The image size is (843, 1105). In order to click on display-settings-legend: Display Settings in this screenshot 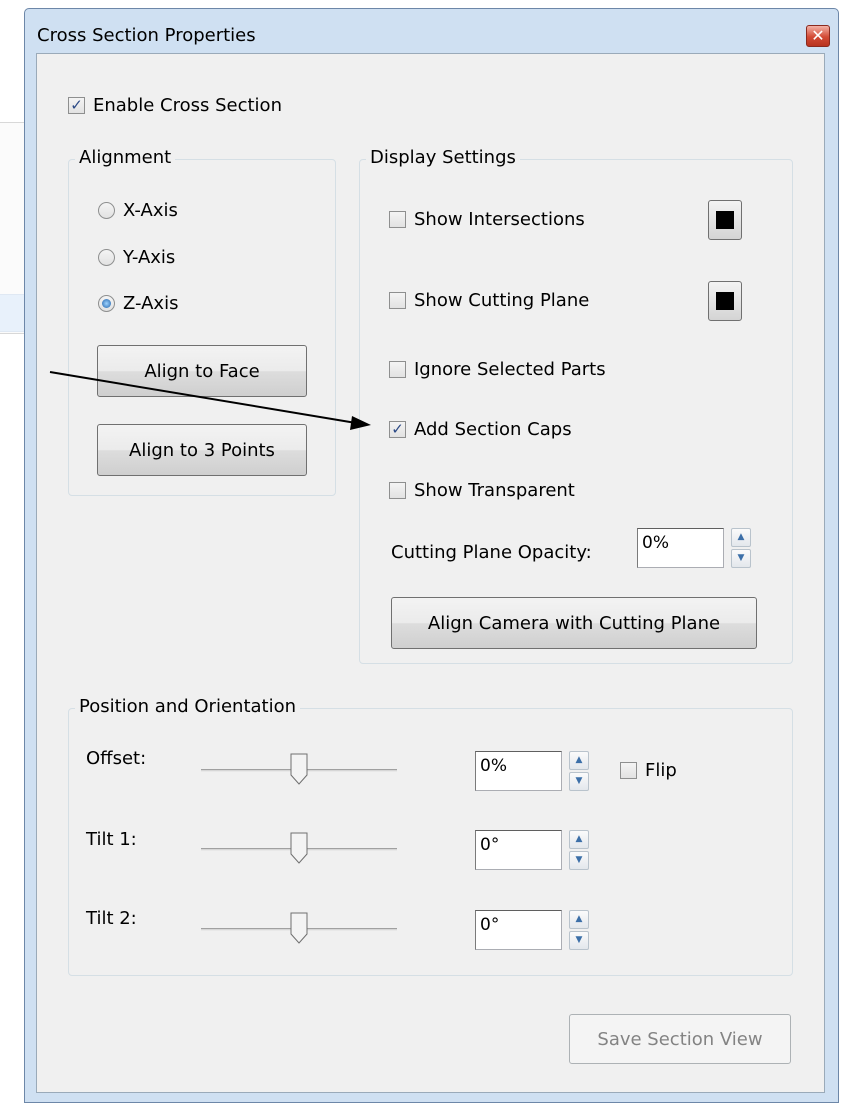, I will do `click(443, 157)`.